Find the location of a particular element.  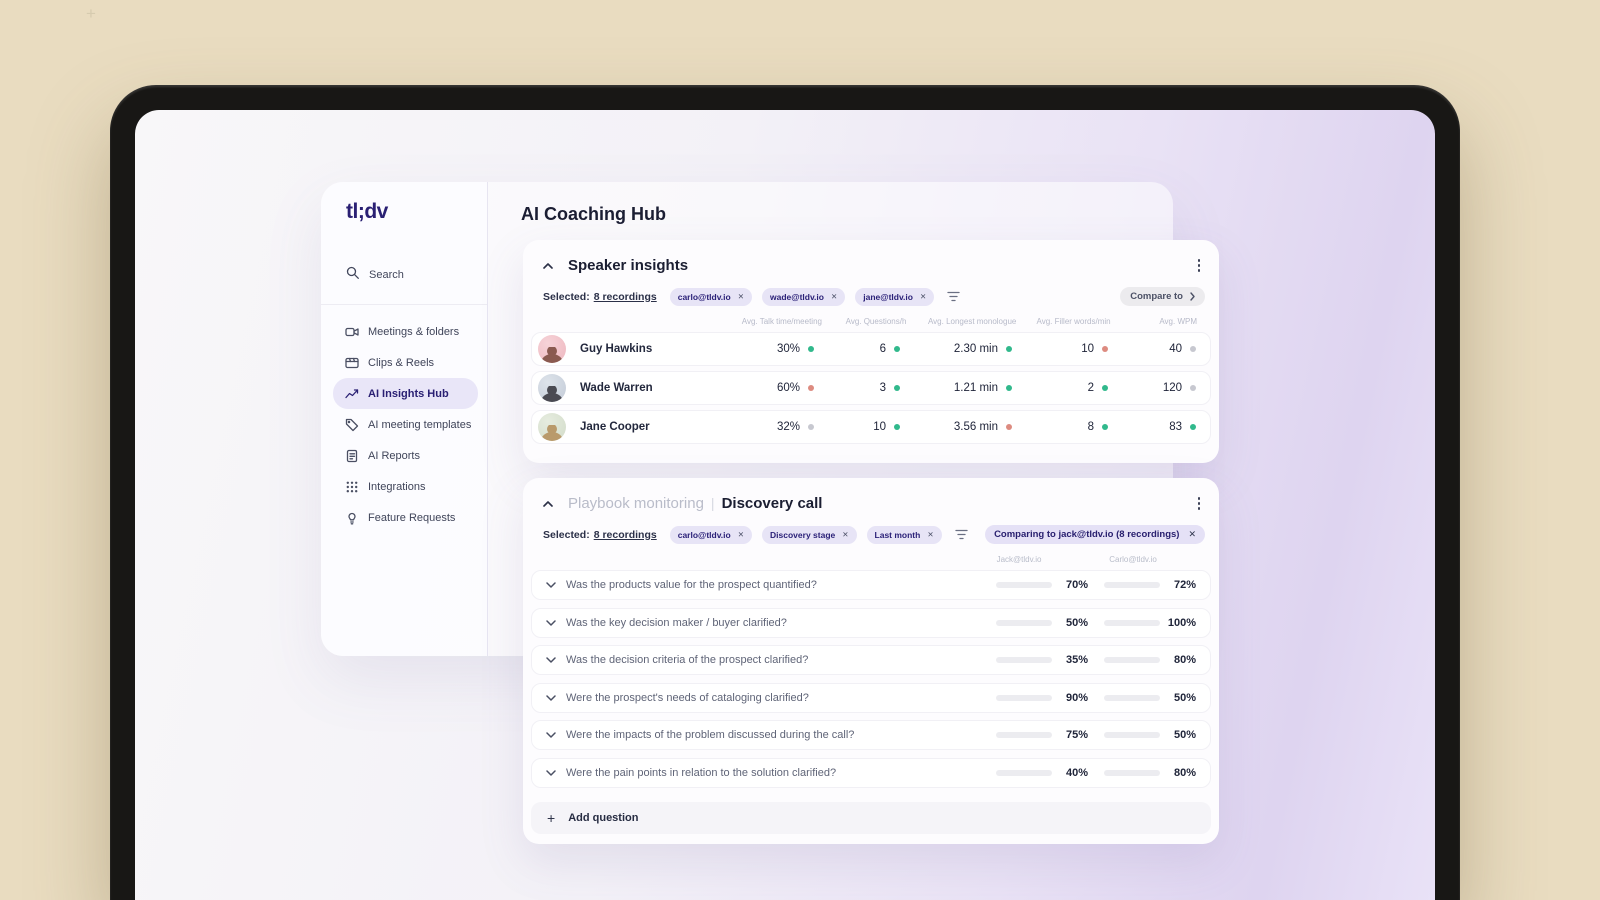

add-question-button: + Add question is located at coordinates (871, 818).